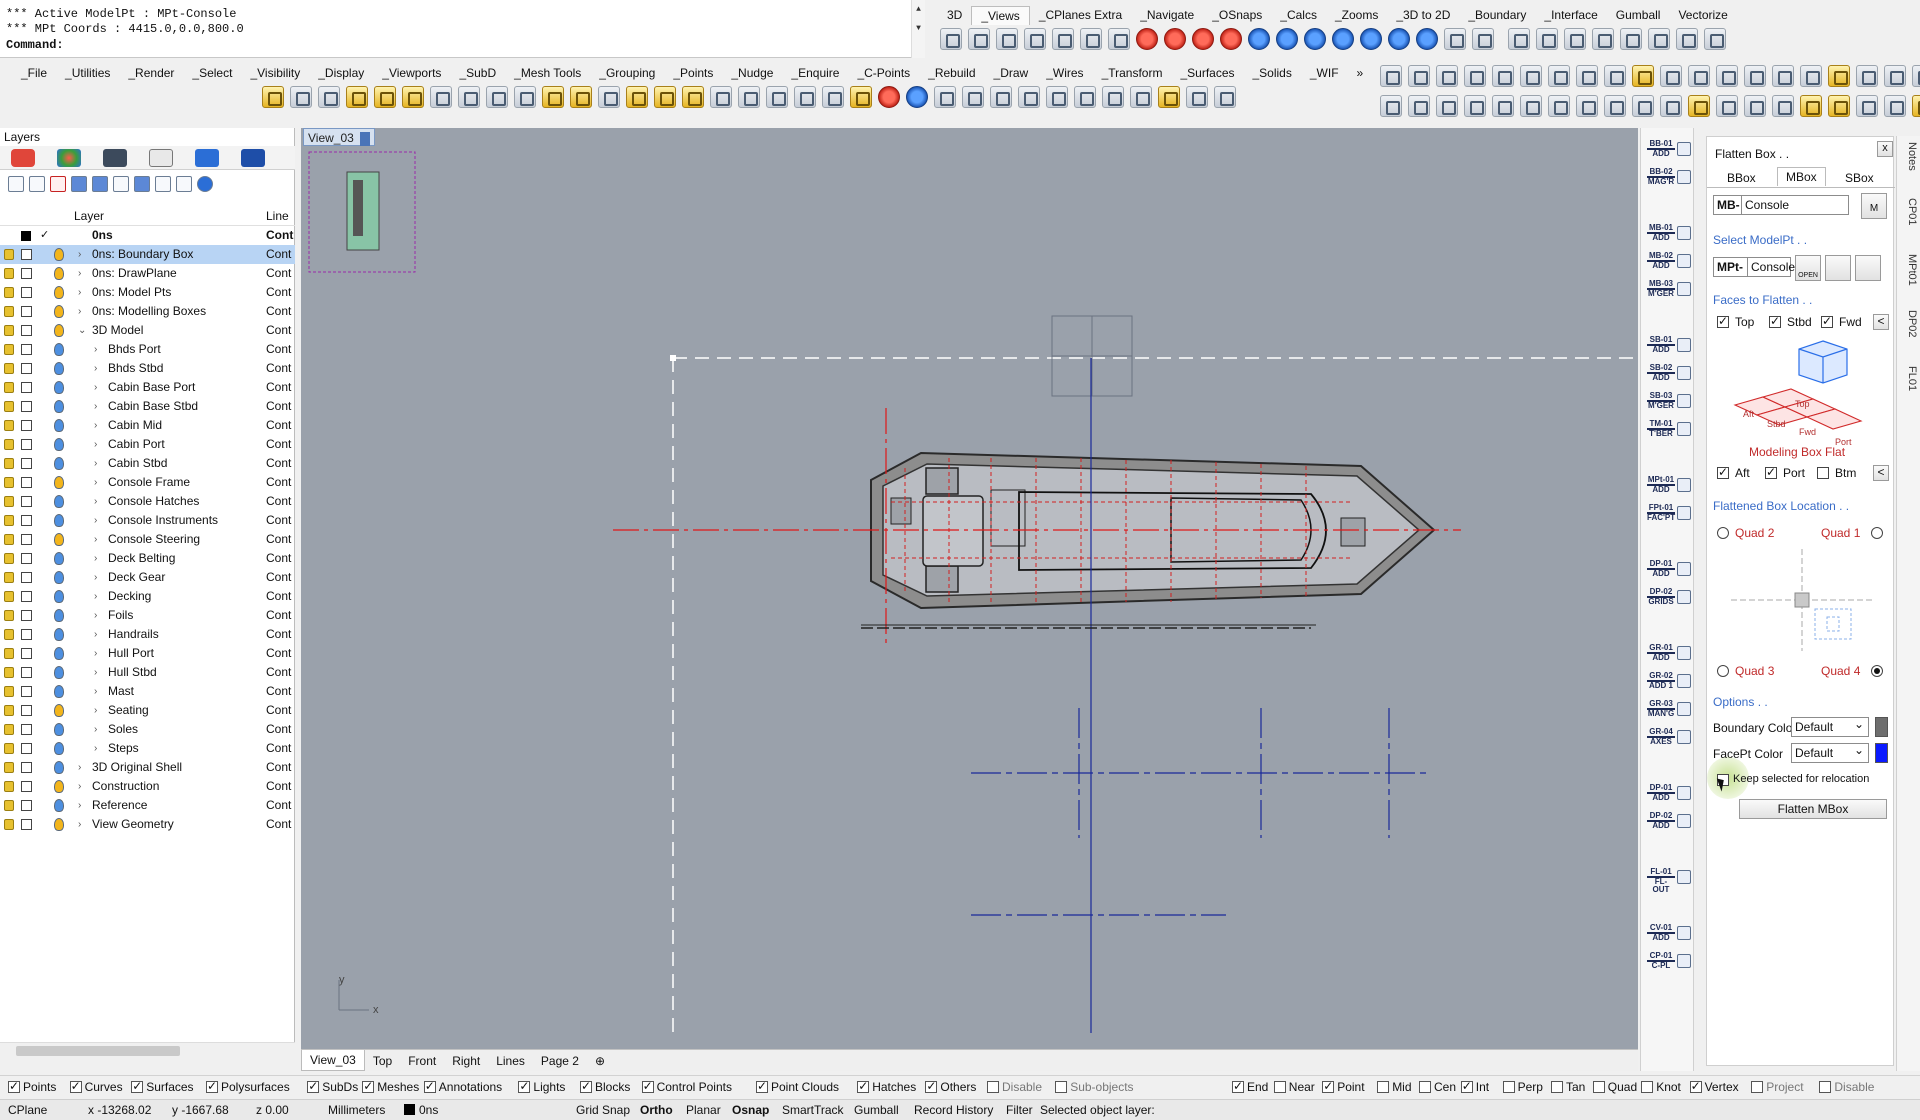  Describe the element at coordinates (385, 97) in the screenshot. I see `save-red-icon` at that location.